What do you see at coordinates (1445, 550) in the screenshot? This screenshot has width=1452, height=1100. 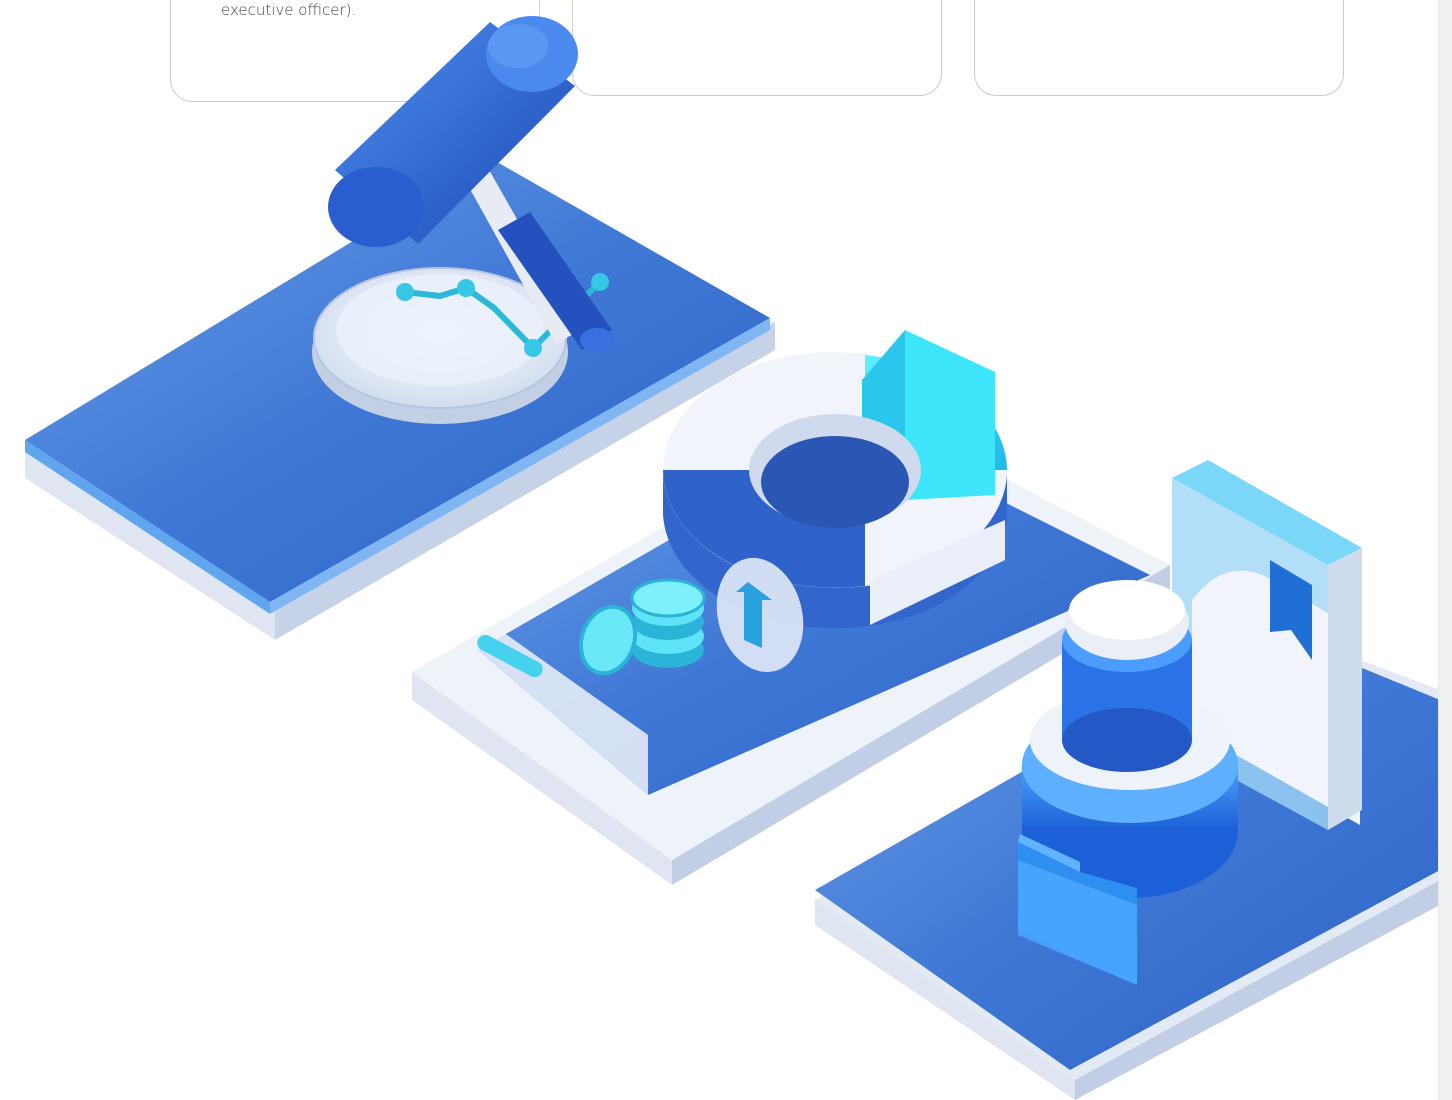 I see `vertical-scrollbar` at bounding box center [1445, 550].